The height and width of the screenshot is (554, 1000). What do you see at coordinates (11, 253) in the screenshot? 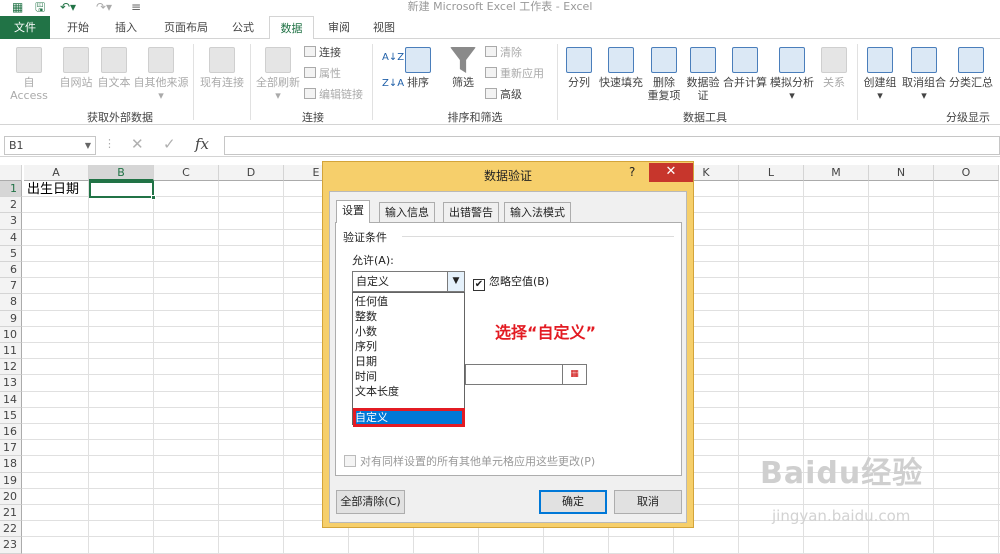
I see `row-header-5: 5` at bounding box center [11, 253].